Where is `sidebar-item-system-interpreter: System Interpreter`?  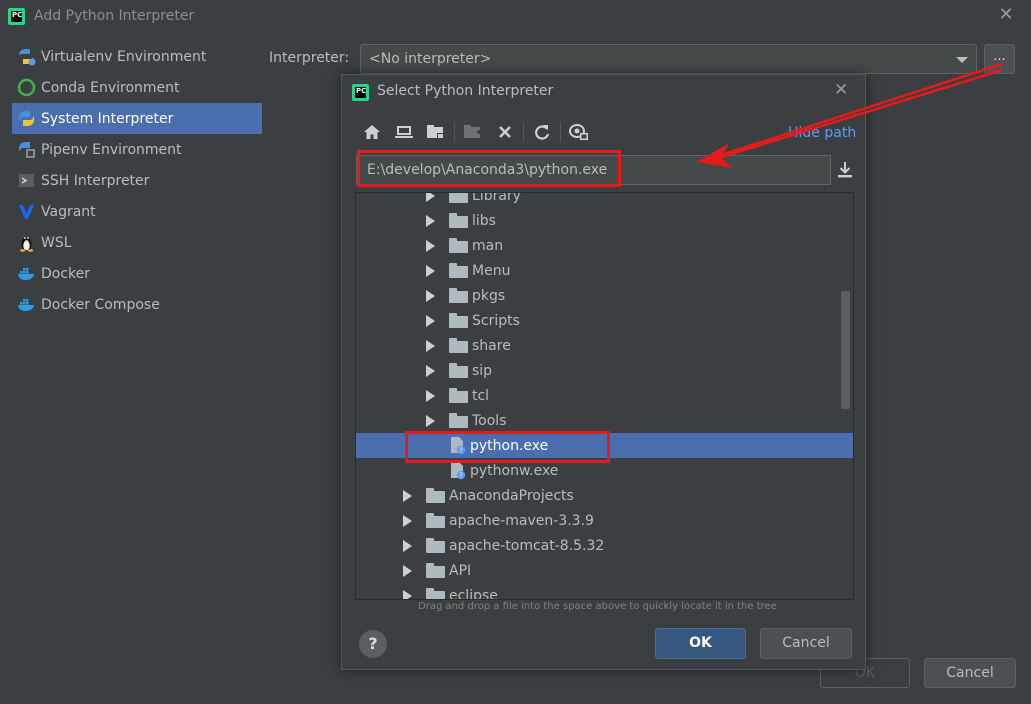
sidebar-item-system-interpreter: System Interpreter is located at coordinates (137, 118).